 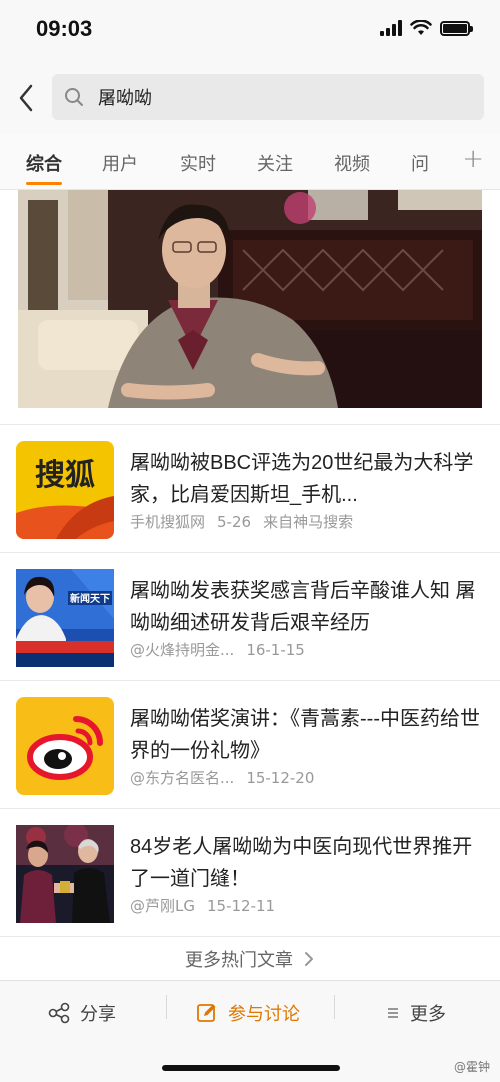 What do you see at coordinates (391, 28) in the screenshot?
I see `cellular-signal-icon` at bounding box center [391, 28].